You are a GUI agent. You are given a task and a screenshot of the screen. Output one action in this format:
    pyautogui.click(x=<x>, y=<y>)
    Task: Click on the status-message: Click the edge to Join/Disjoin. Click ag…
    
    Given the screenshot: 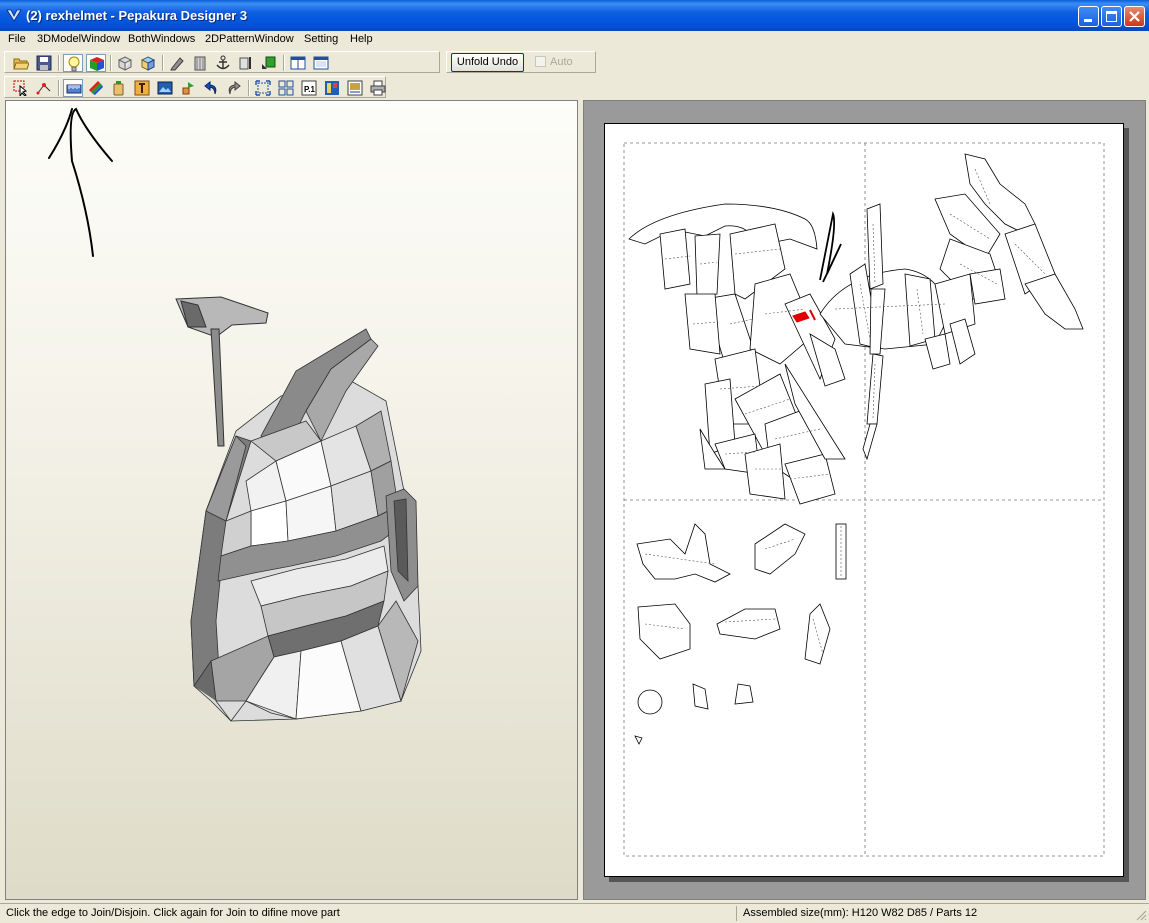 What is the action you would take?
    pyautogui.click(x=173, y=913)
    